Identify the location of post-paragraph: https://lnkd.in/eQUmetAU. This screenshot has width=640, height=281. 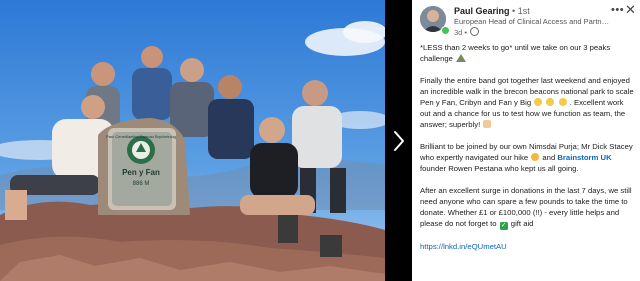
(527, 246).